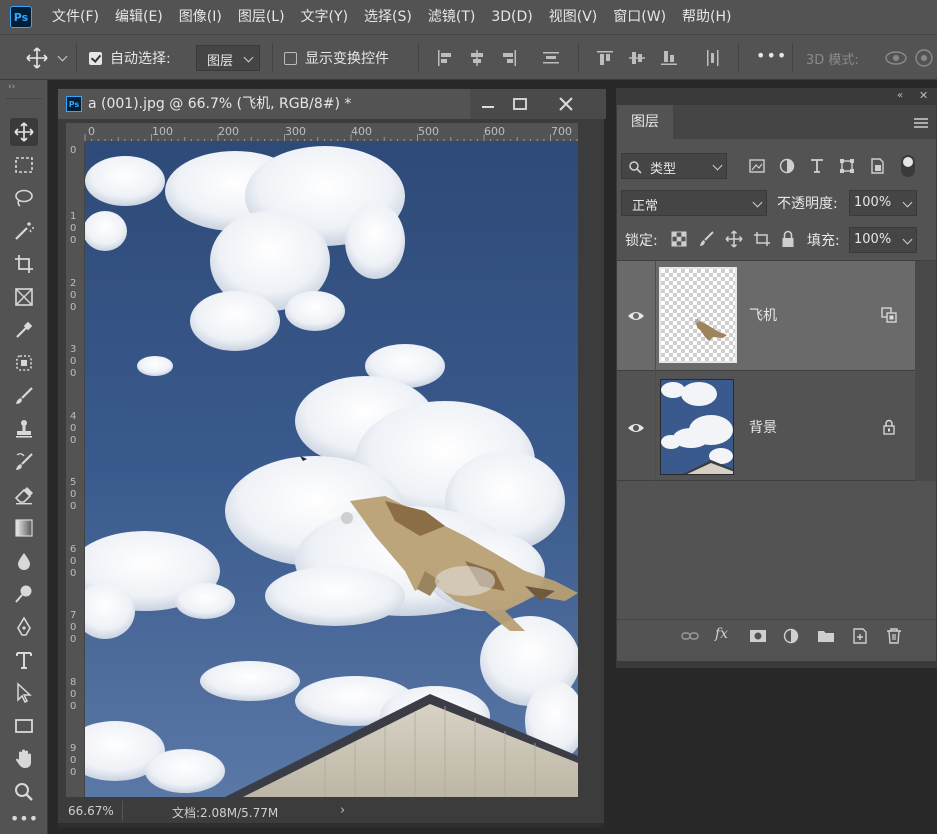  What do you see at coordinates (758, 636) in the screenshot?
I see `add-mask-icon` at bounding box center [758, 636].